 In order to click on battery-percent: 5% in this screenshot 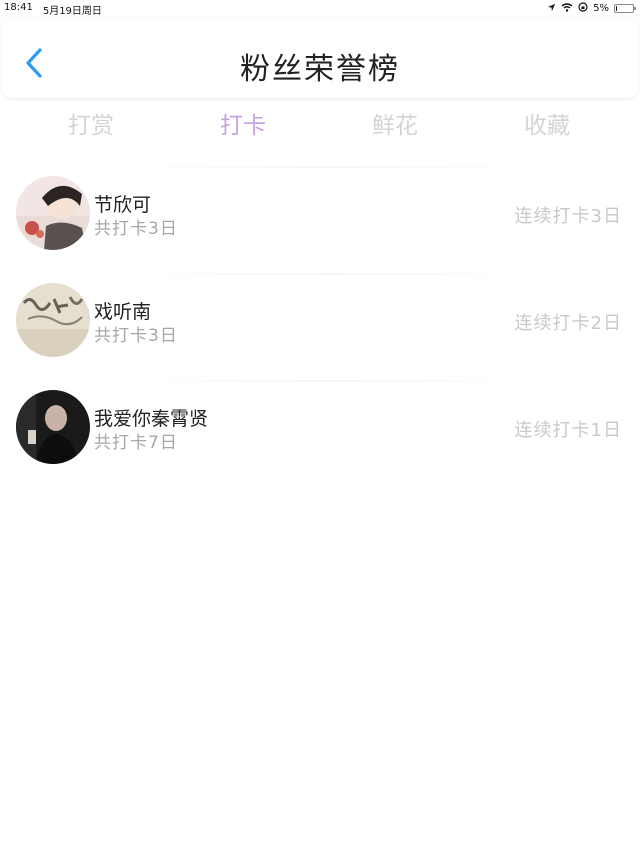, I will do `click(601, 8)`.